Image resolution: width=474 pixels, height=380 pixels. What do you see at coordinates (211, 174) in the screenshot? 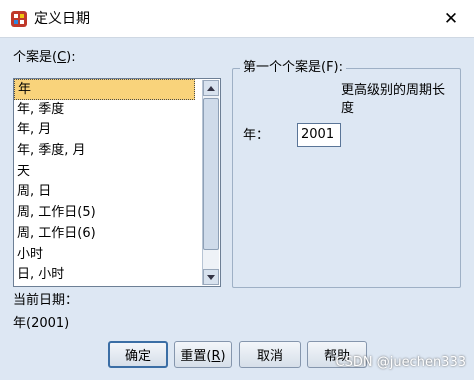
I see `scroll-thumb` at bounding box center [211, 174].